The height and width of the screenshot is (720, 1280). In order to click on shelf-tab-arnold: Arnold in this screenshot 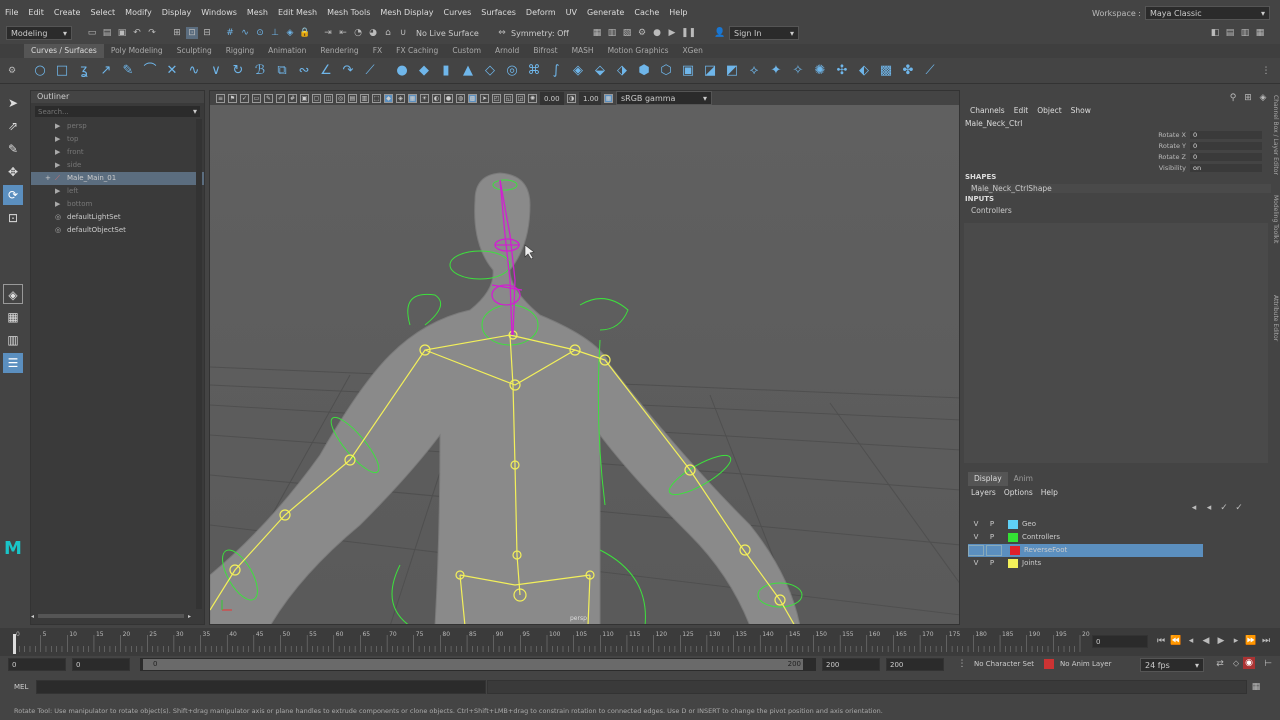, I will do `click(507, 51)`.